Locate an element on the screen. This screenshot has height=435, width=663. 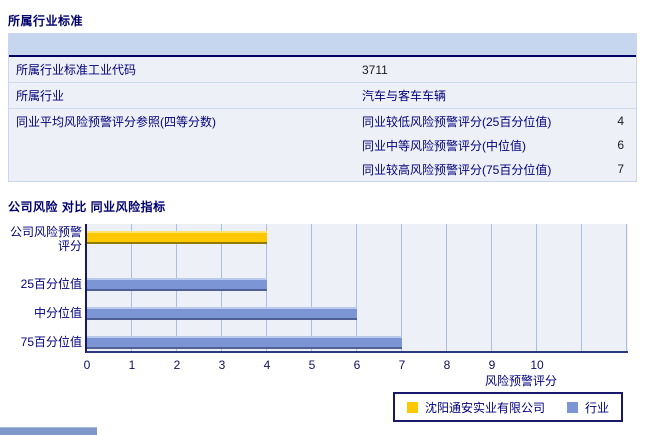
peer-medium-label: 同业中等风险预警评分(中位值) is located at coordinates (444, 145).